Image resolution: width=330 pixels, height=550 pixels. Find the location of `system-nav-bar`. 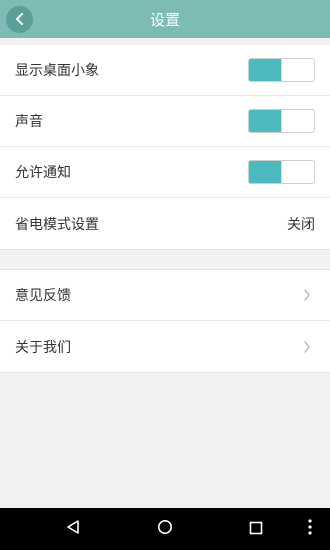

system-nav-bar is located at coordinates (165, 529).